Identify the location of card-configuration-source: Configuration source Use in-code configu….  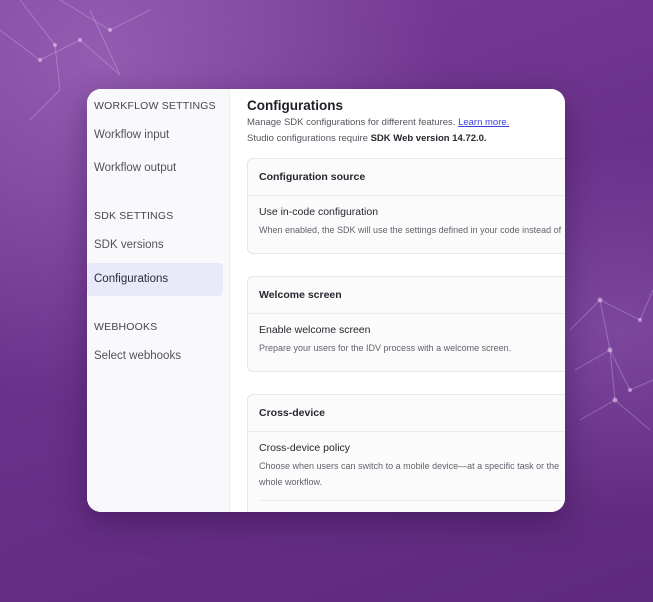
(406, 206).